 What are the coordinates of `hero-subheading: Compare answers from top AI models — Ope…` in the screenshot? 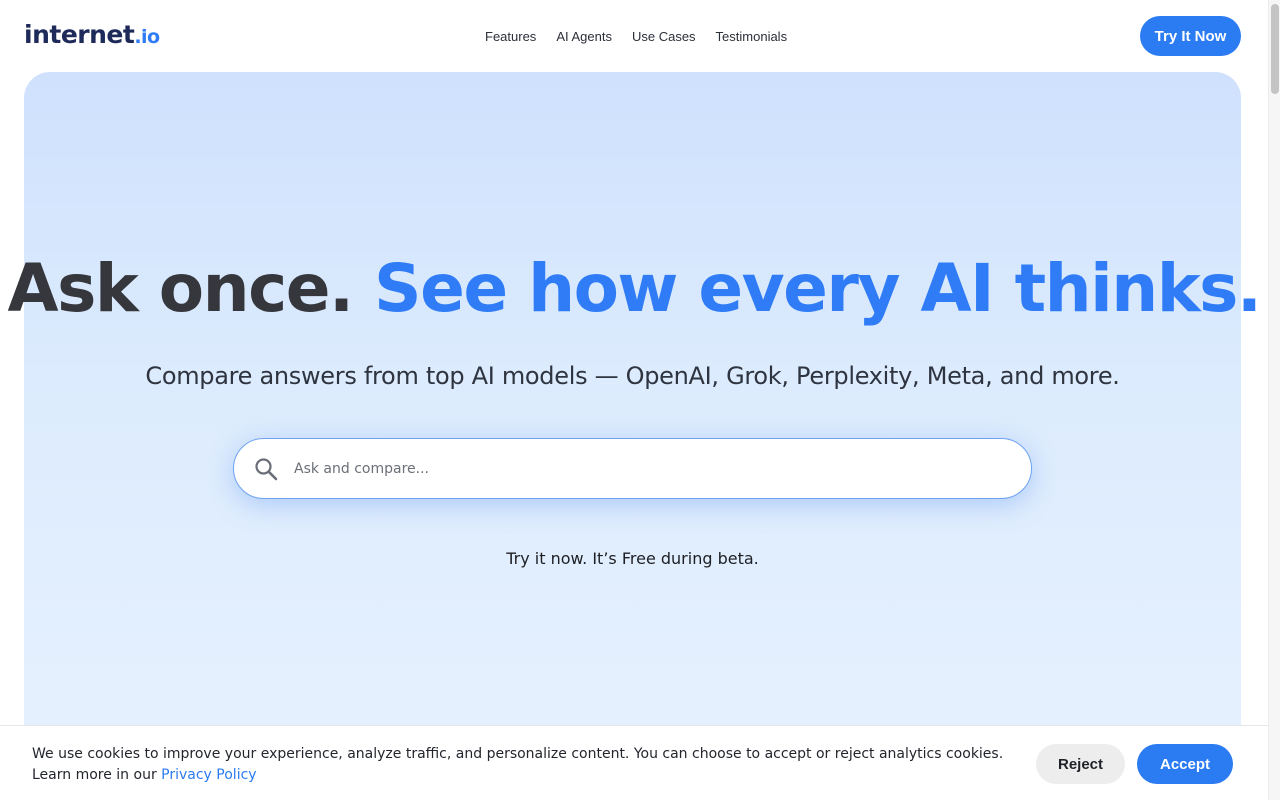 It's located at (632, 376).